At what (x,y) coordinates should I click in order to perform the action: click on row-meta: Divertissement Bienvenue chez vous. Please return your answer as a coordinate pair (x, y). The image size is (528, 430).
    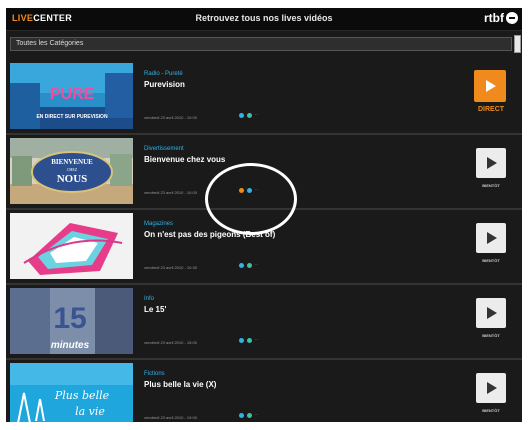
    Looking at the image, I should click on (303, 155).